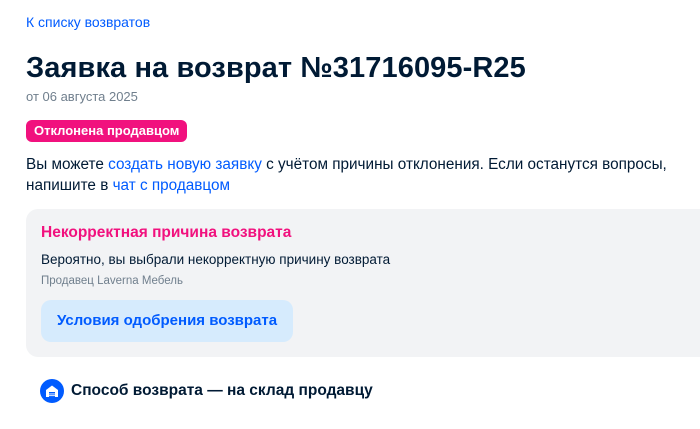  I want to click on request-date: от 06 августа 2025, so click(82, 96).